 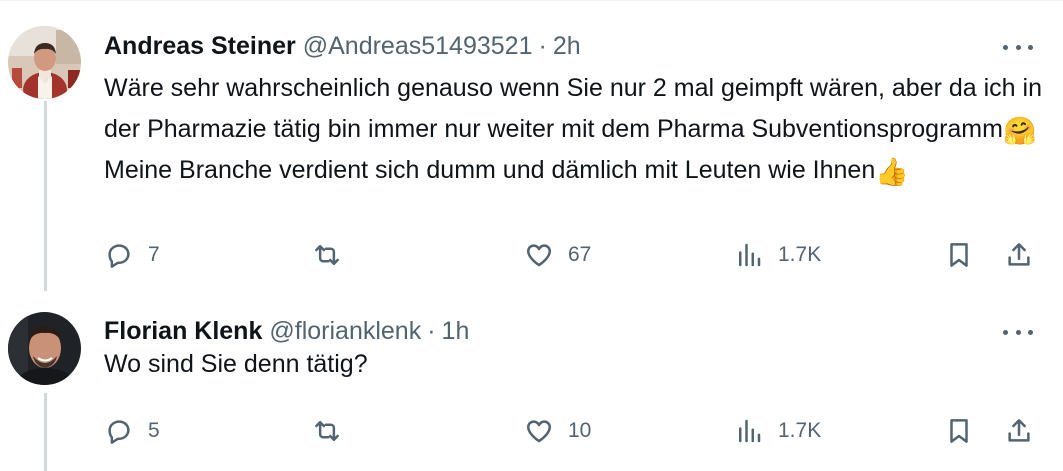 I want to click on like-count: 10, so click(x=580, y=430).